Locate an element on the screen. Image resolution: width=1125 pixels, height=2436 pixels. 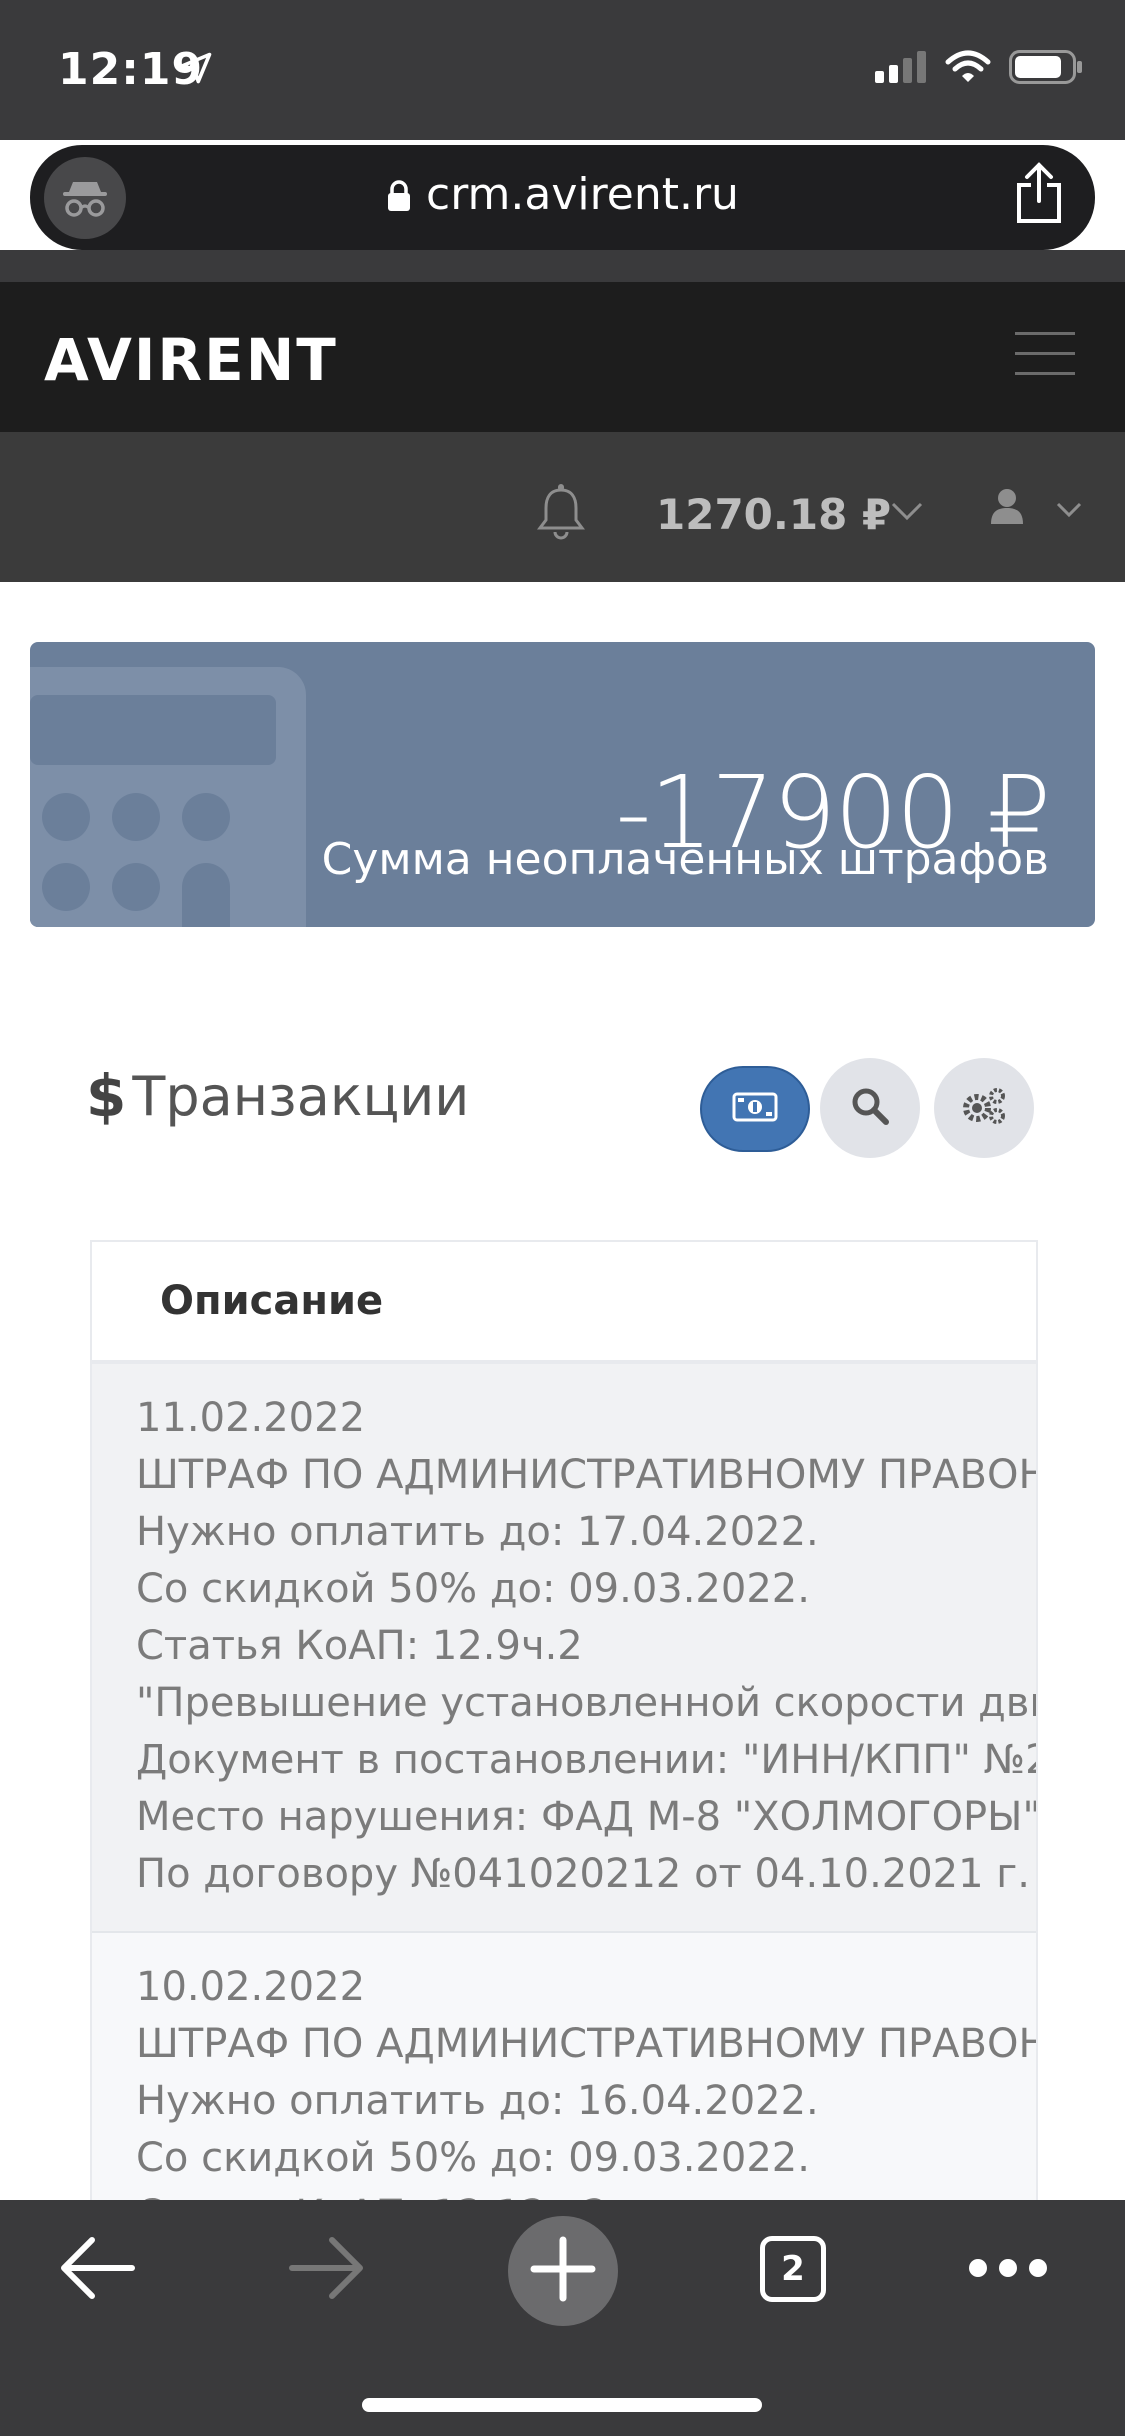
tabs-button: 2 is located at coordinates (793, 2269).